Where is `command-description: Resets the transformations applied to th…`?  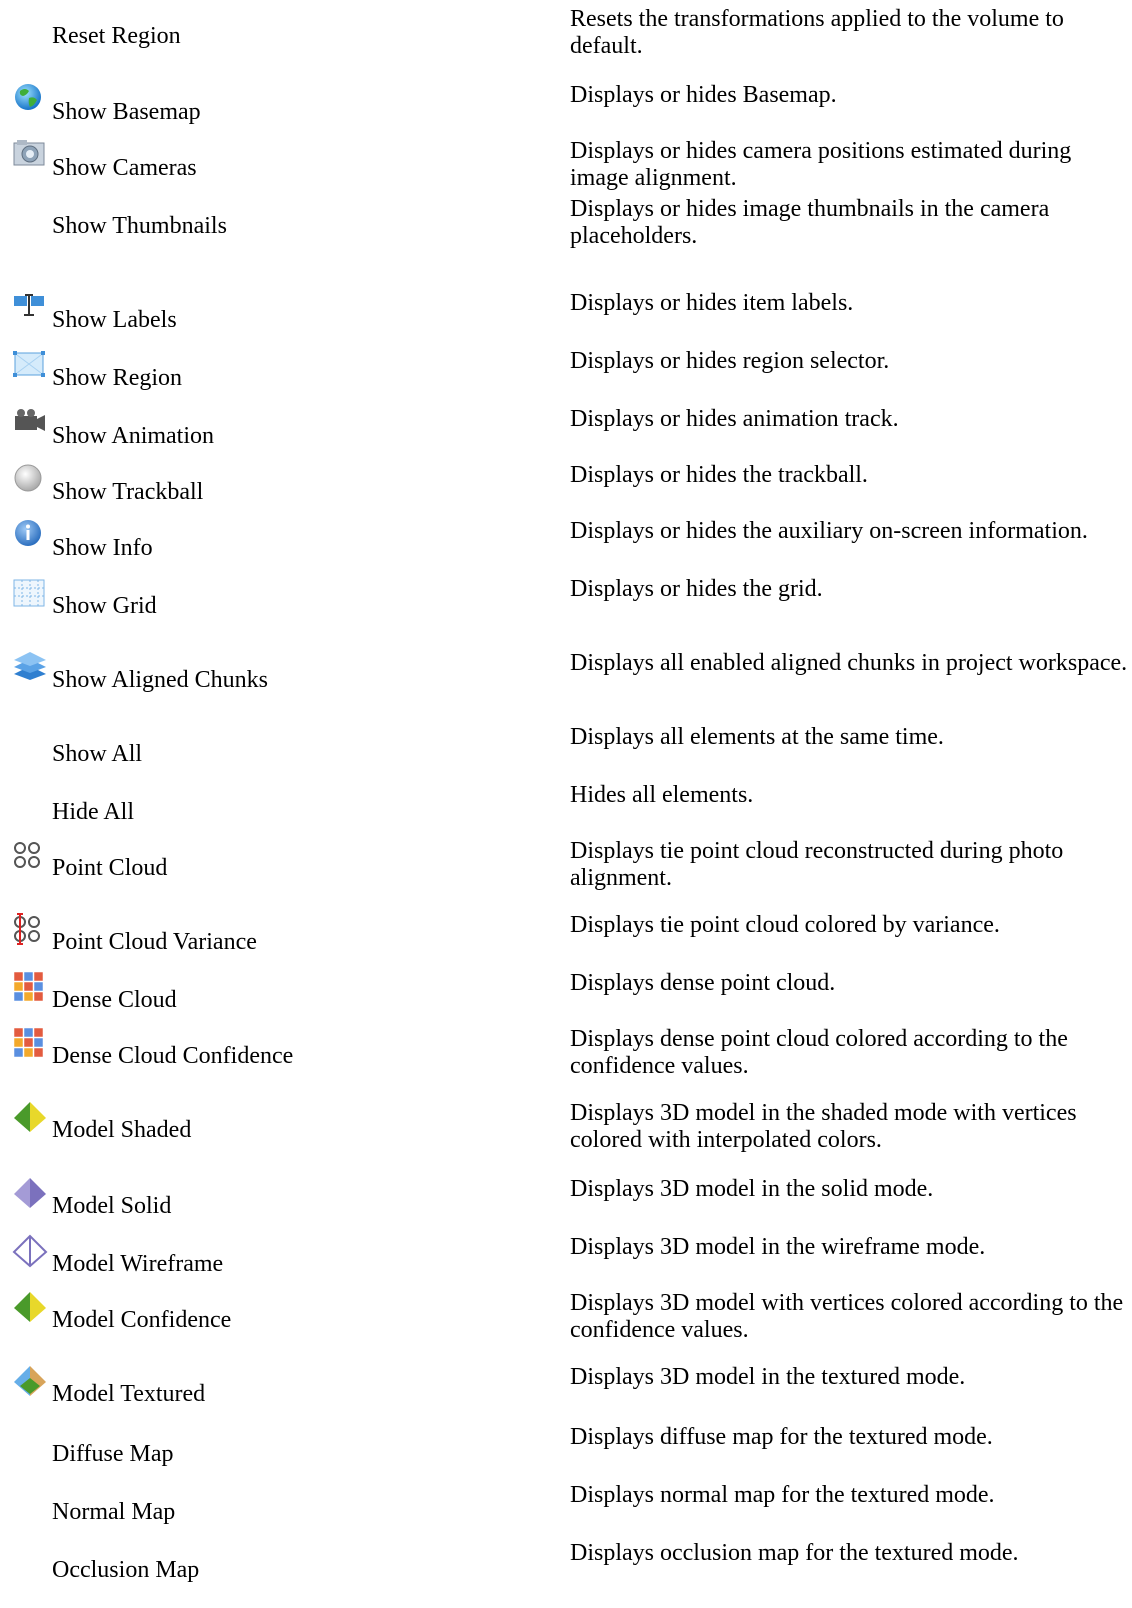 command-description: Resets the transformations applied to th… is located at coordinates (817, 32).